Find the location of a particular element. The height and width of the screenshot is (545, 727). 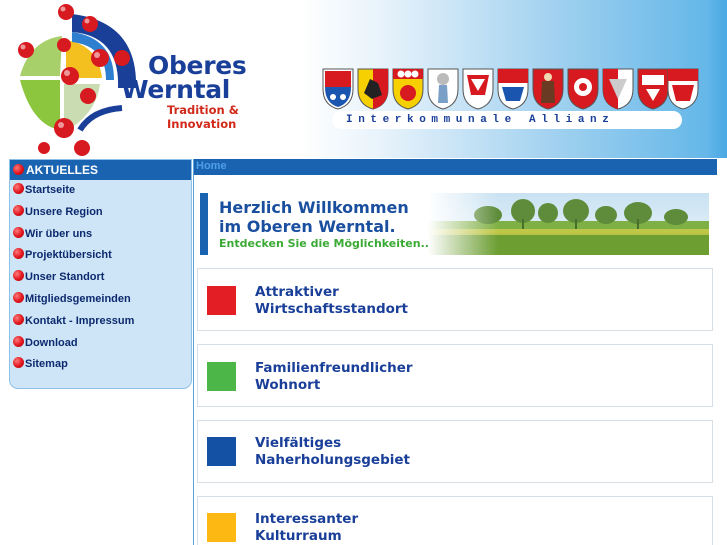

sidebar-header: AKTUELLES is located at coordinates (100, 170).